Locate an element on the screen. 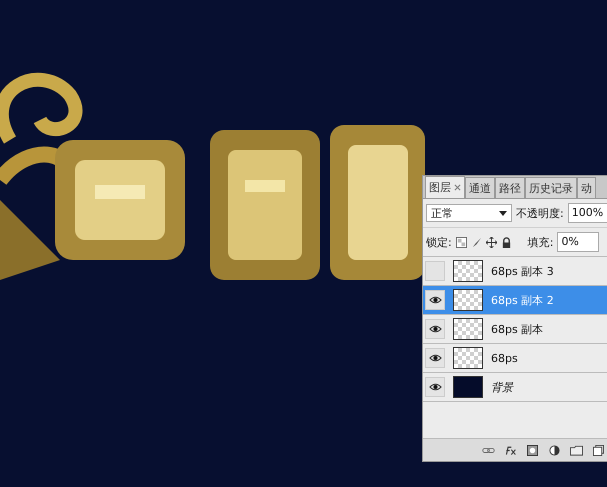  opacity-field: 100% is located at coordinates (587, 213).